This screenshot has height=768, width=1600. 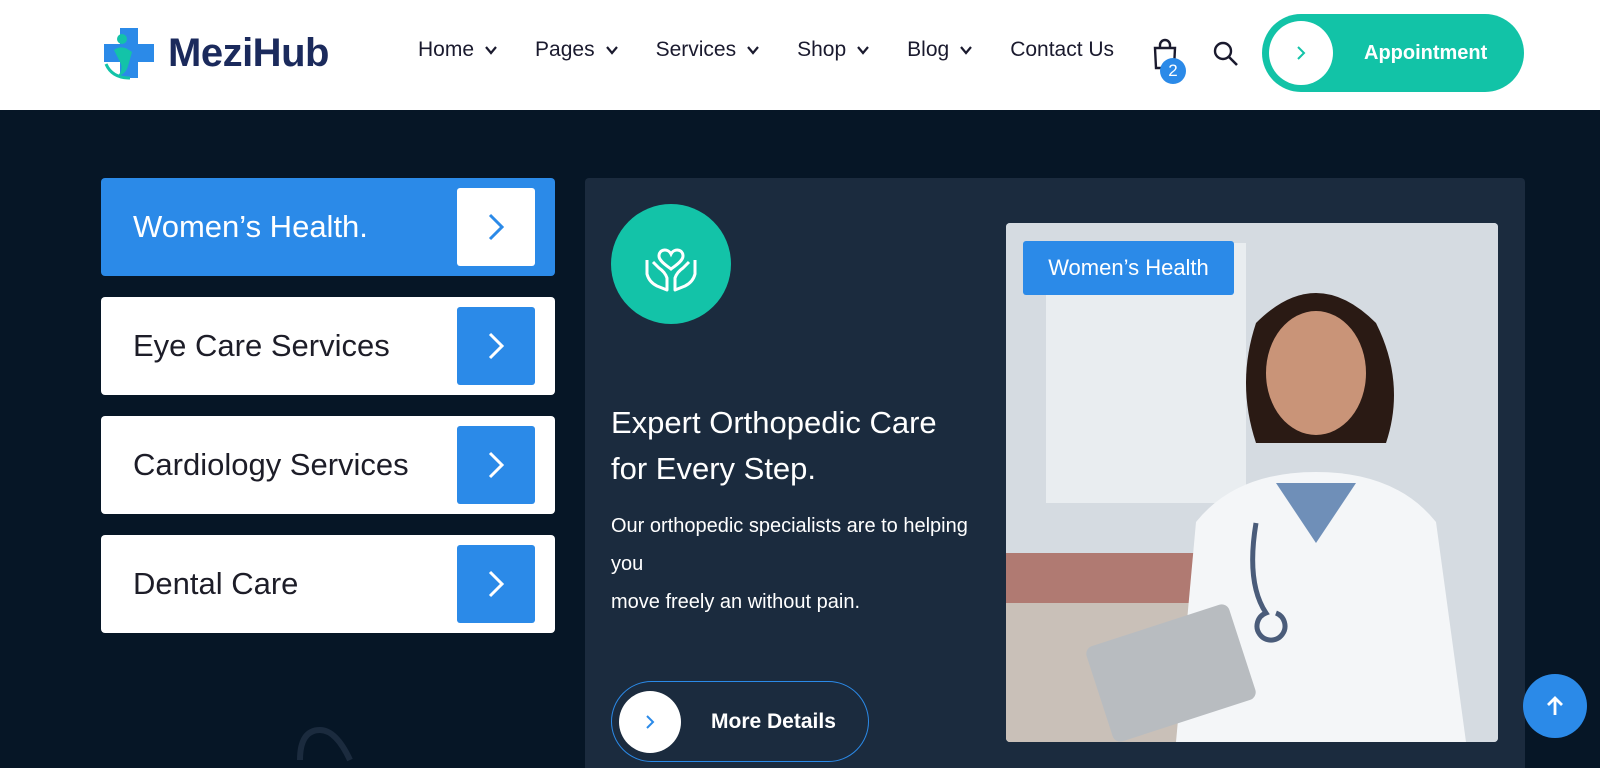 What do you see at coordinates (271, 464) in the screenshot?
I see `service-tab-label: Cardiology Services` at bounding box center [271, 464].